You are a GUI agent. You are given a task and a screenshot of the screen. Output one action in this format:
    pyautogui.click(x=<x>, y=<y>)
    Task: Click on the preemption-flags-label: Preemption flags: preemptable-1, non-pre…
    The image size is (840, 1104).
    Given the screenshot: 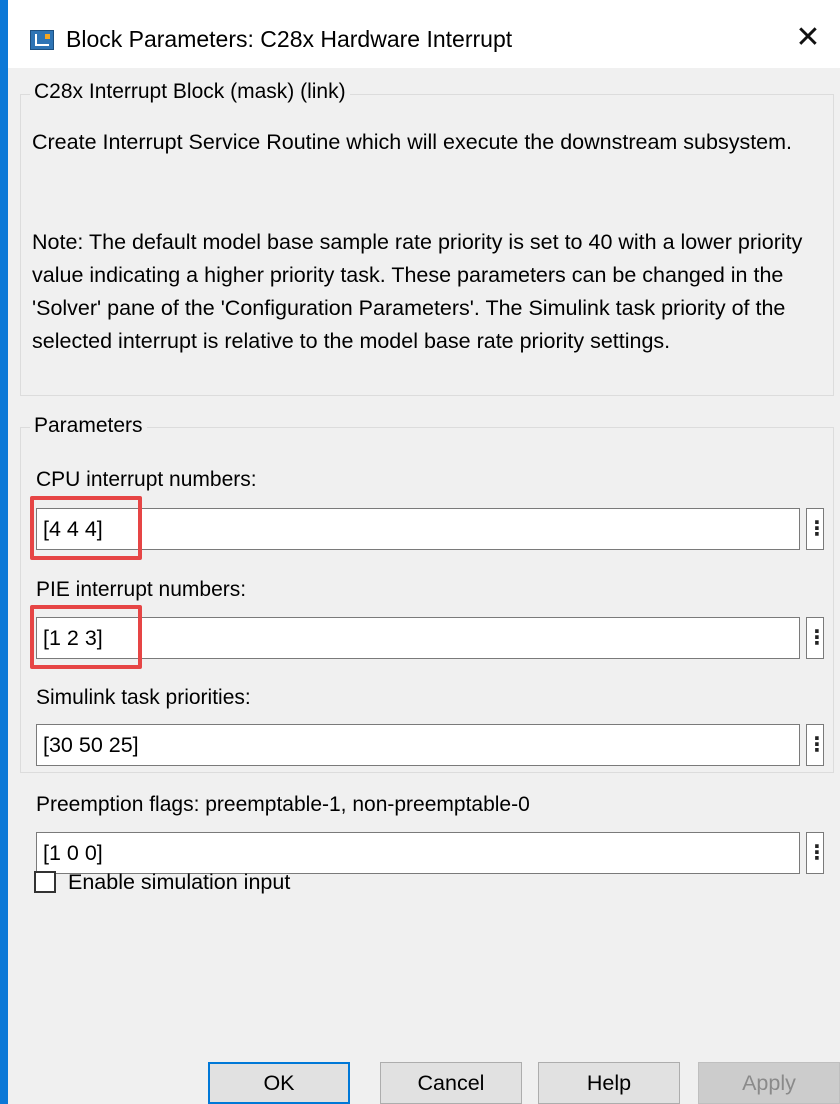 What is the action you would take?
    pyautogui.click(x=283, y=804)
    